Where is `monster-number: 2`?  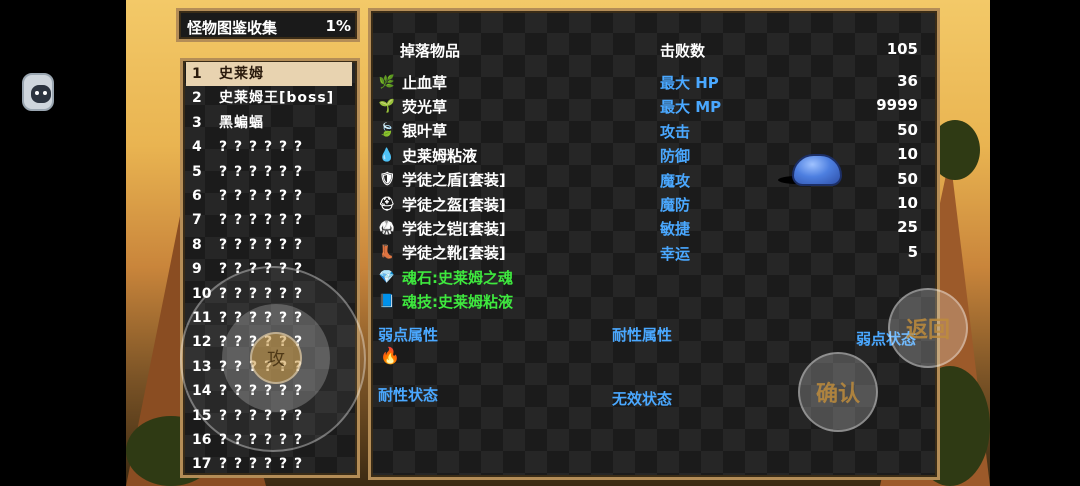
monster-number: 2 is located at coordinates (197, 98).